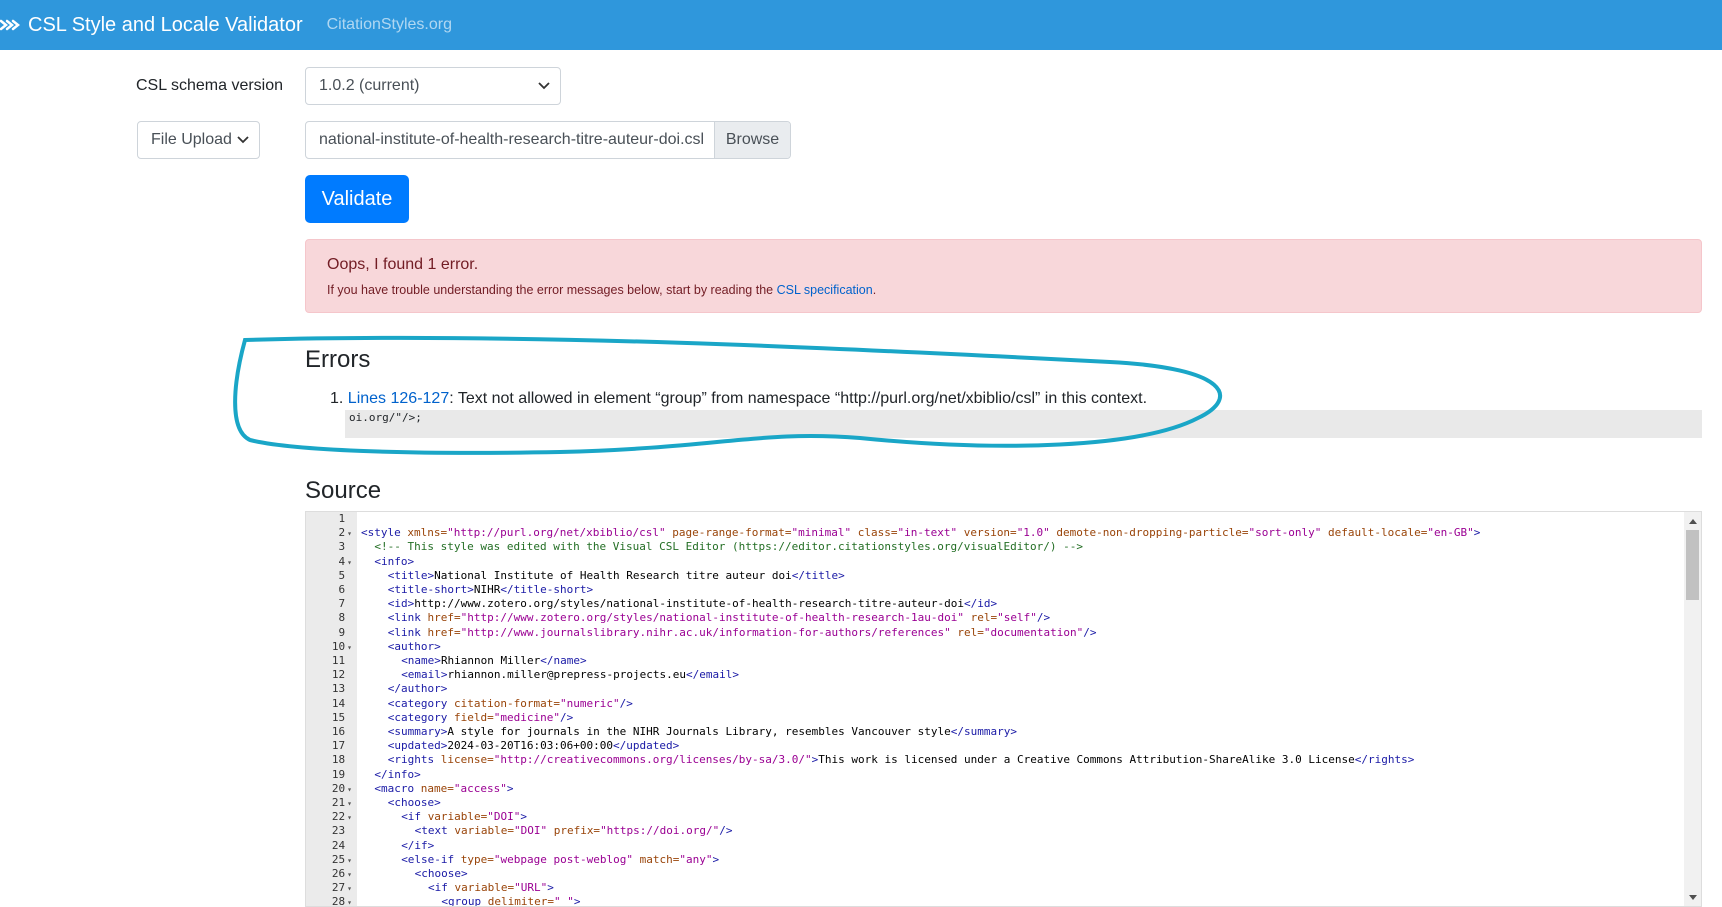  What do you see at coordinates (342, 618) in the screenshot?
I see `line-number-text: 8` at bounding box center [342, 618].